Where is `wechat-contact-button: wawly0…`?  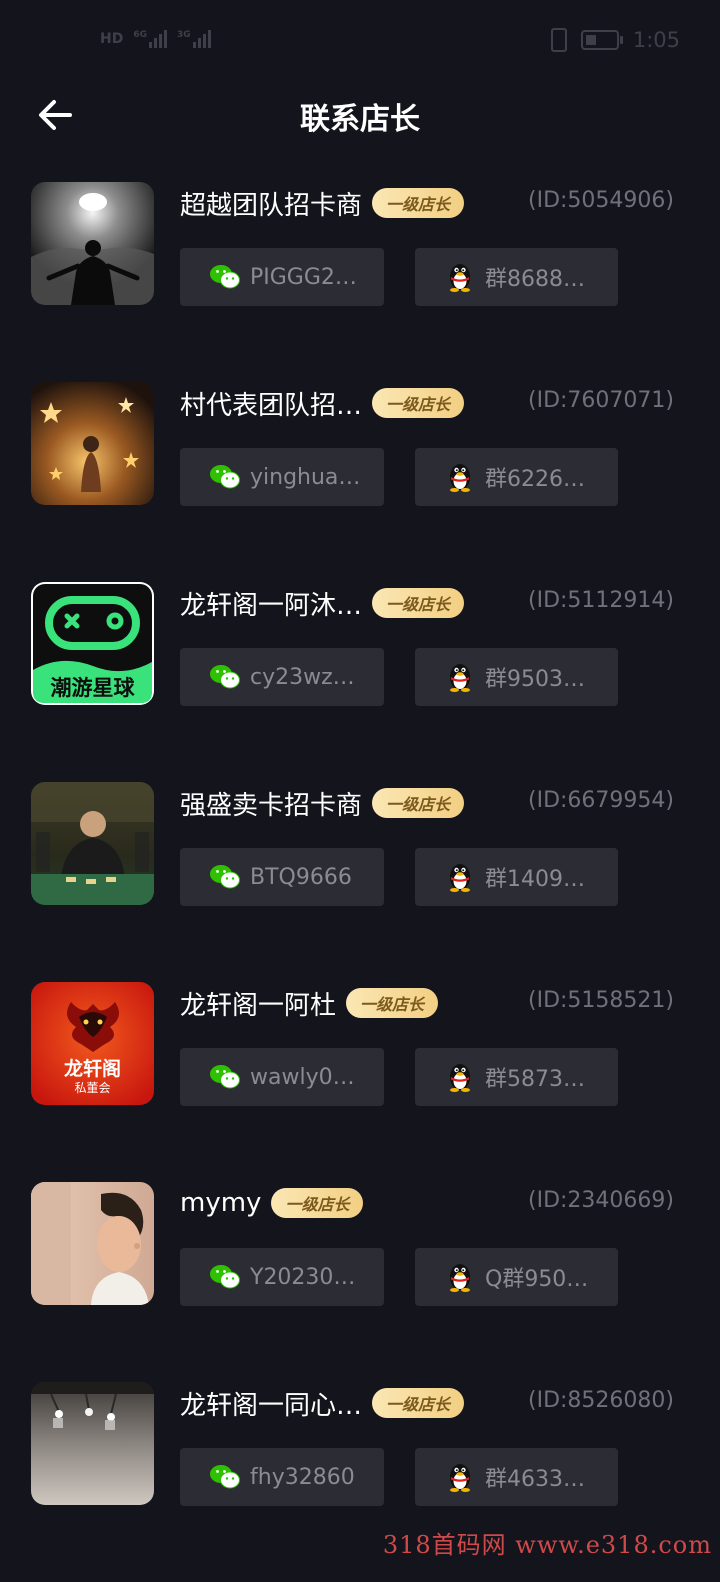
wechat-contact-button: wawly0… is located at coordinates (282, 1077).